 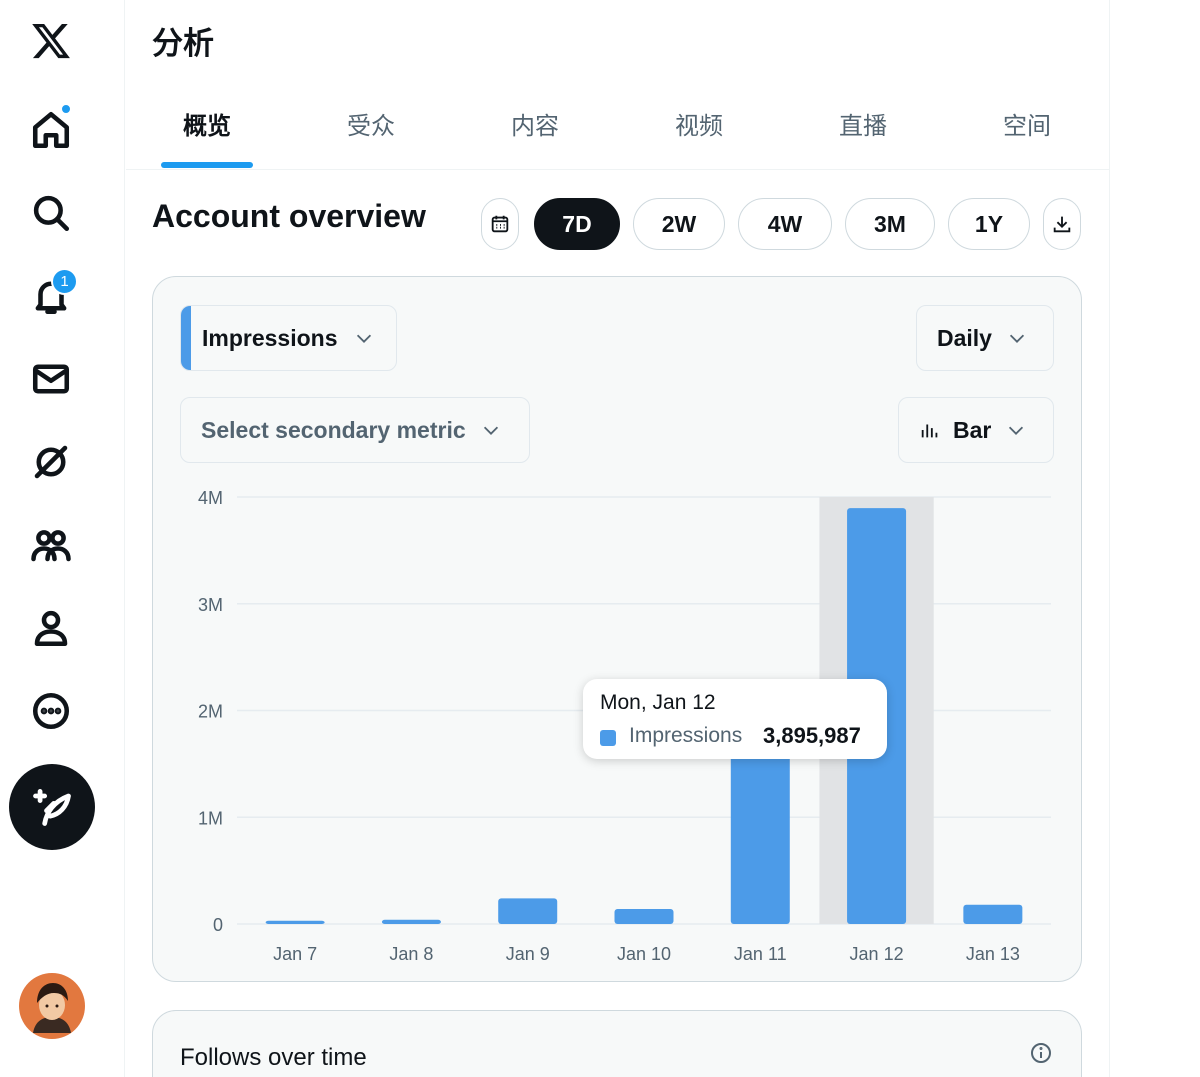 I want to click on home-notification-dot, so click(x=66, y=109).